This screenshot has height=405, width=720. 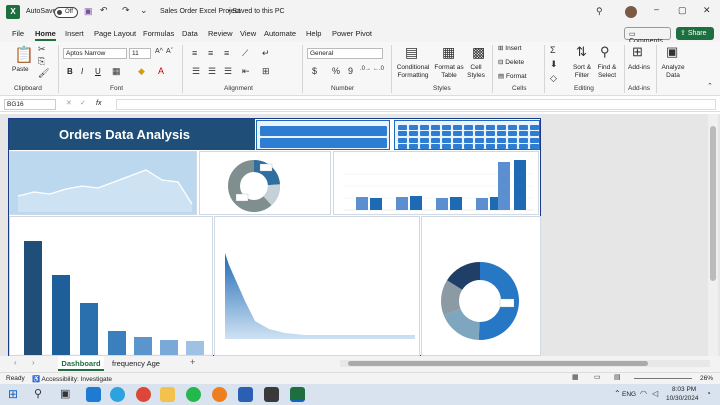 What do you see at coordinates (643, 393) in the screenshot?
I see `wifi-icon: ◠` at bounding box center [643, 393].